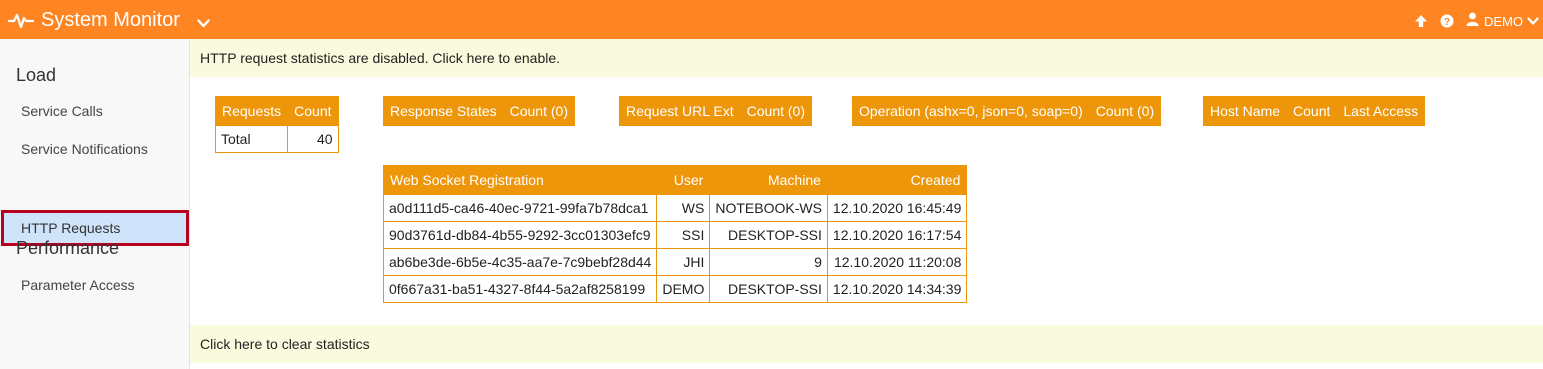 Image resolution: width=1543 pixels, height=369 pixels. I want to click on table-cell: Total, so click(251, 139).